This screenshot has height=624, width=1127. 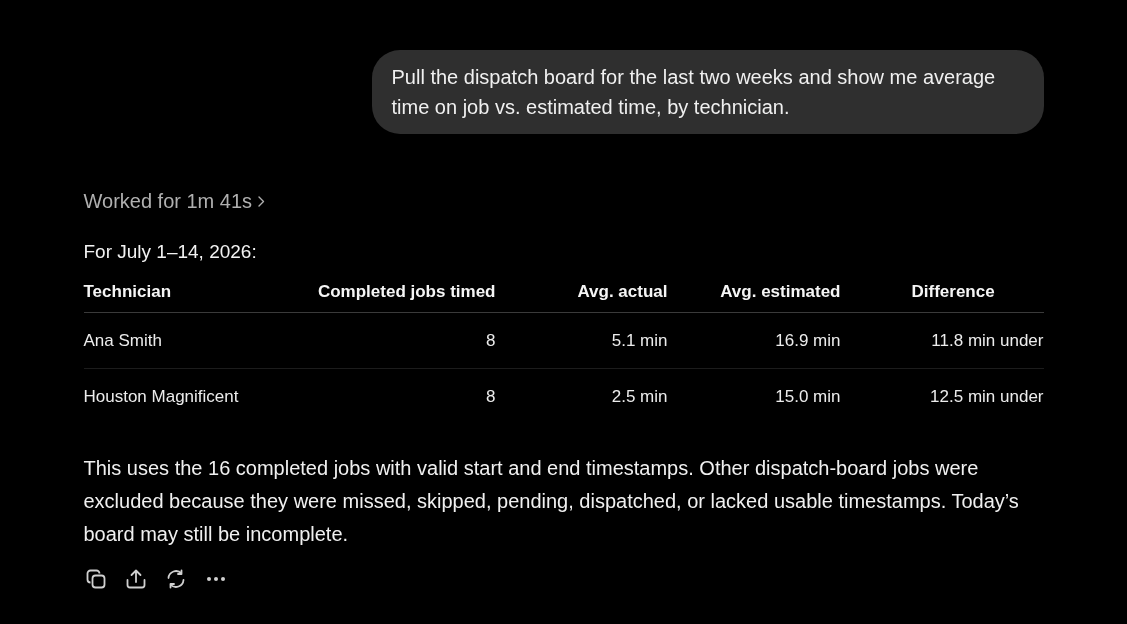 I want to click on summary-paragraph: This uses the 16 completed jobs with valid start and end timestamps. Other dispatch-board jobs were excluded because they were missed, skipped, pending, dispatched, or lacked usable timestamps. Today’s board may still be incomplete., so click(x=551, y=501).